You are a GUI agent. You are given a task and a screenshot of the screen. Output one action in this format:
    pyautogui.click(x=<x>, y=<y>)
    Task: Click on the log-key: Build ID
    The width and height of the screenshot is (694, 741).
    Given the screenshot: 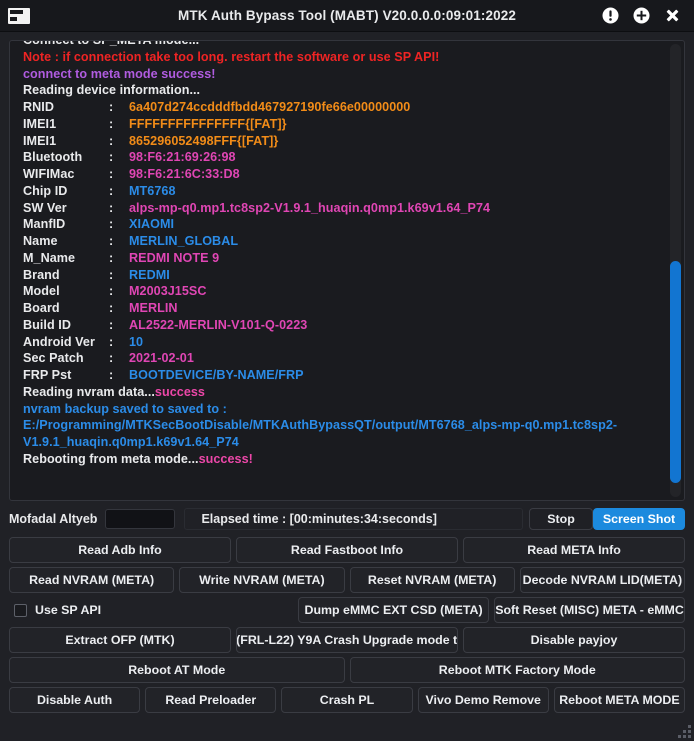 What is the action you would take?
    pyautogui.click(x=47, y=324)
    